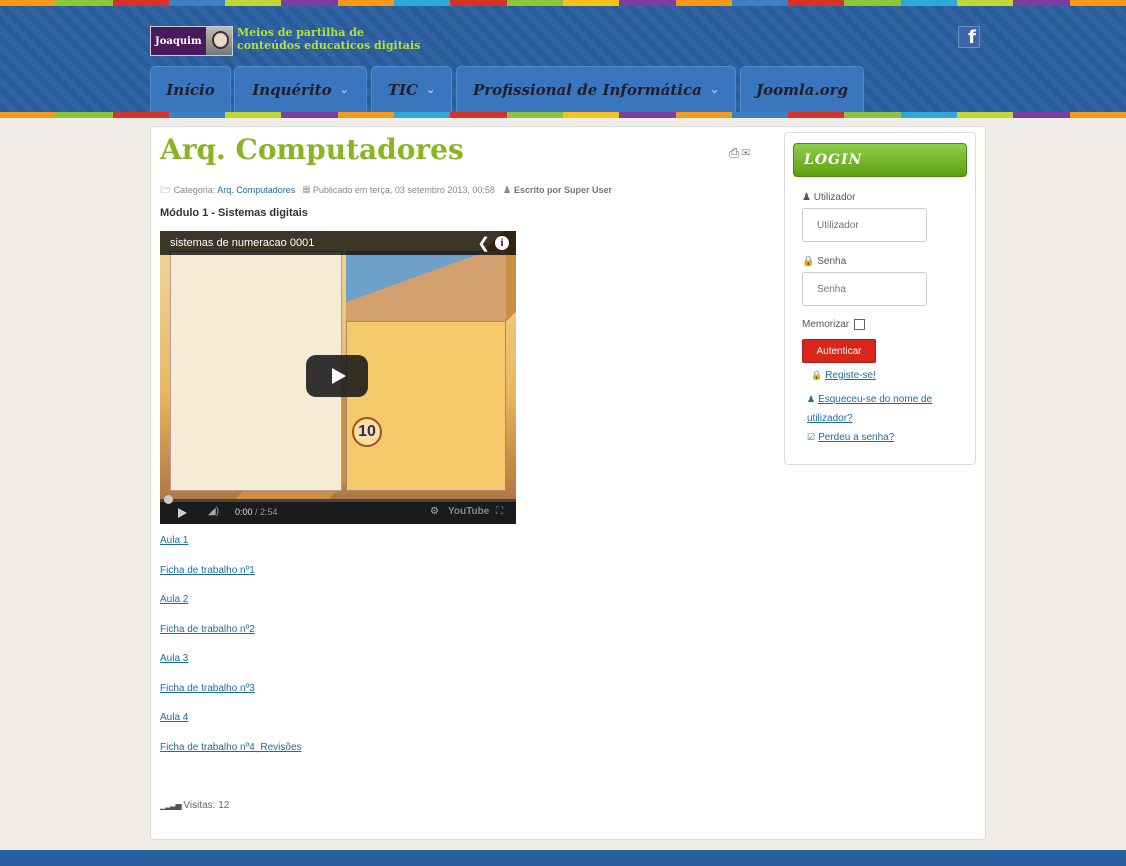  What do you see at coordinates (746, 152) in the screenshot?
I see `email-icon: ✉` at bounding box center [746, 152].